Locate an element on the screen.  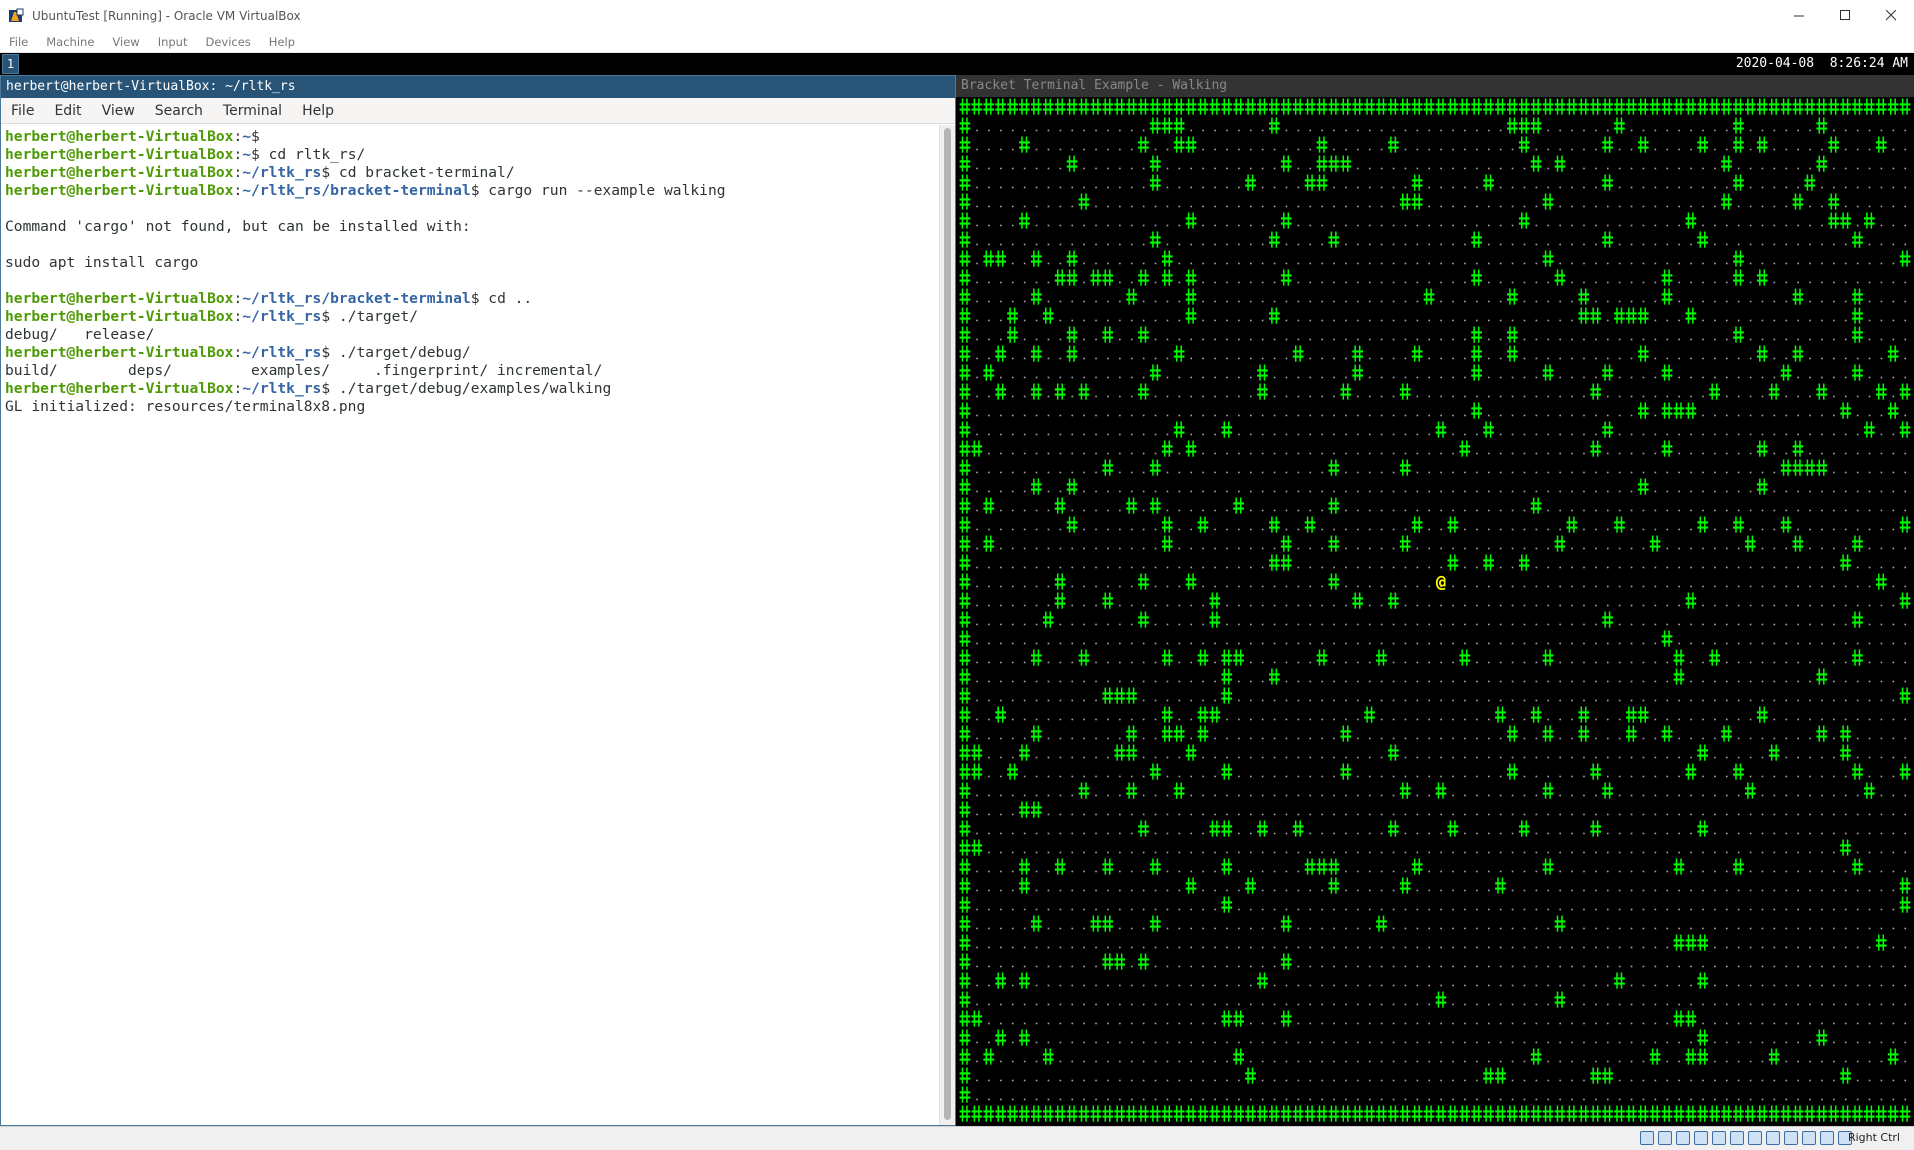
menu-help: Help is located at coordinates (280, 42).